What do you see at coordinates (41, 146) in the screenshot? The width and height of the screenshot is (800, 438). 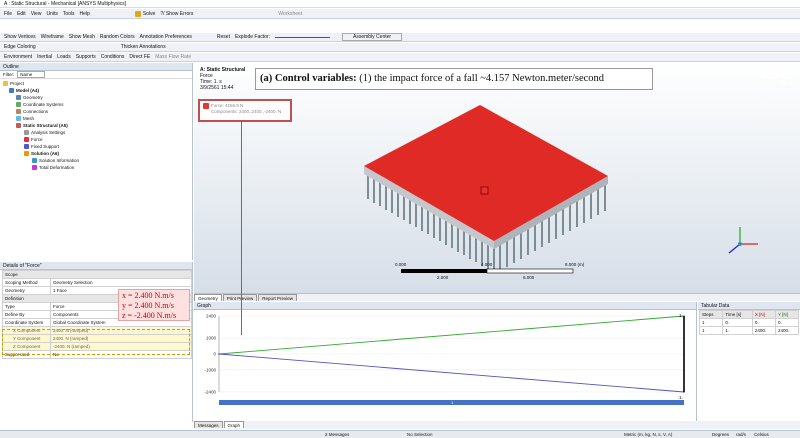 I see `tree-fixed-support: Fixed Support` at bounding box center [41, 146].